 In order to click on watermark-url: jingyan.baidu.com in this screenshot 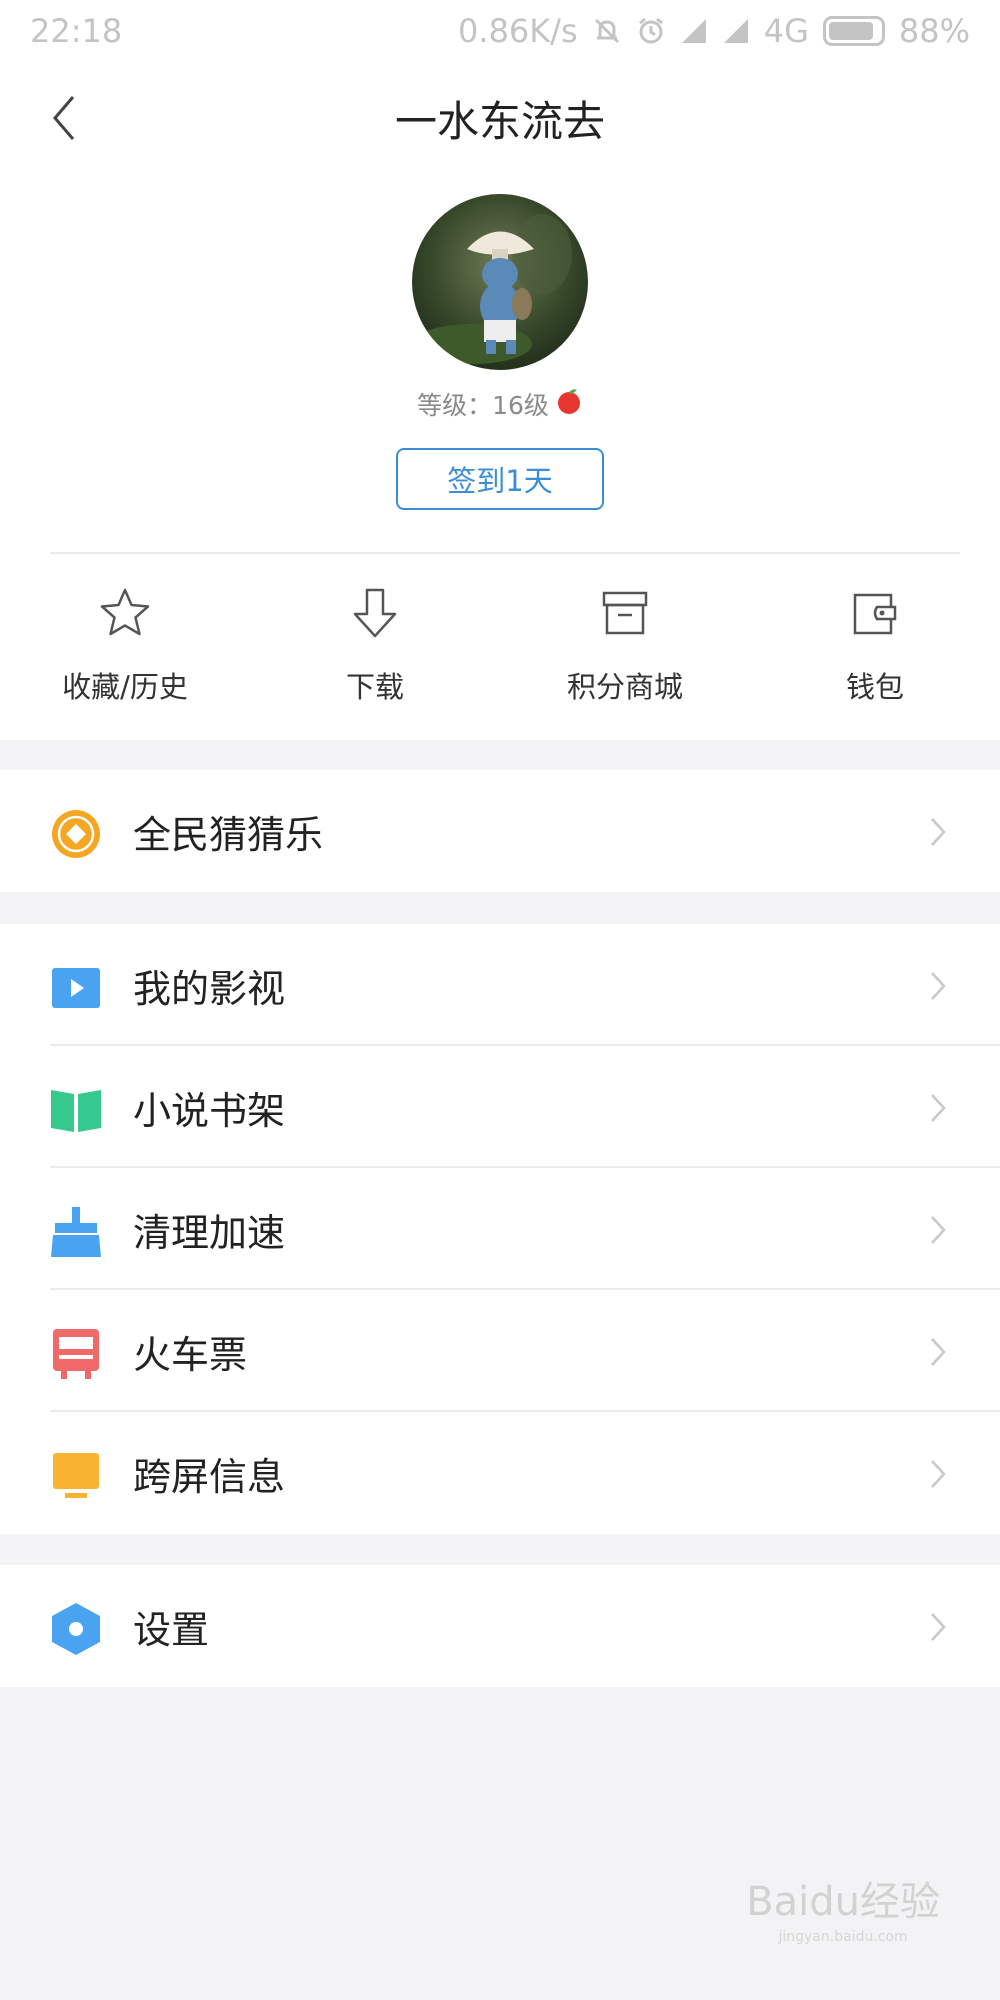, I will do `click(843, 1937)`.